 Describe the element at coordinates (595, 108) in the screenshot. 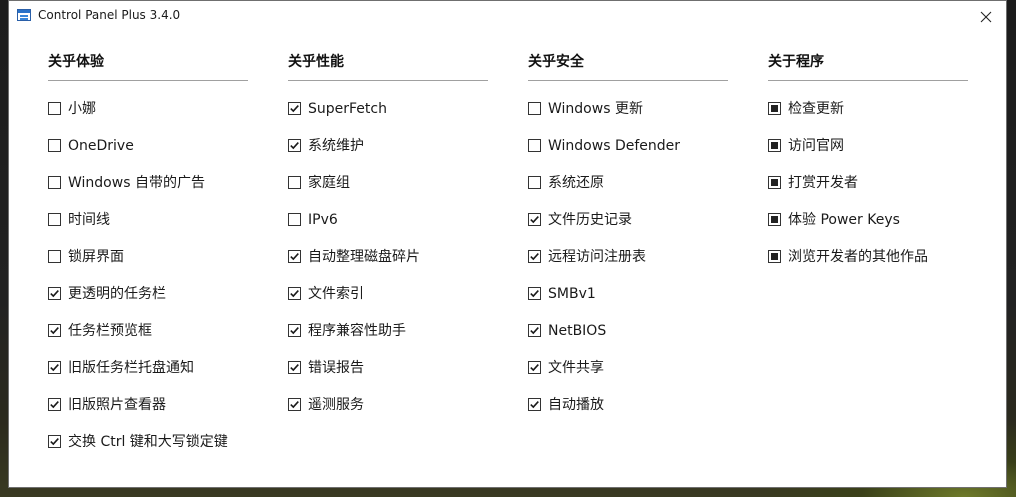

I see `option-label: Windows 更新` at that location.